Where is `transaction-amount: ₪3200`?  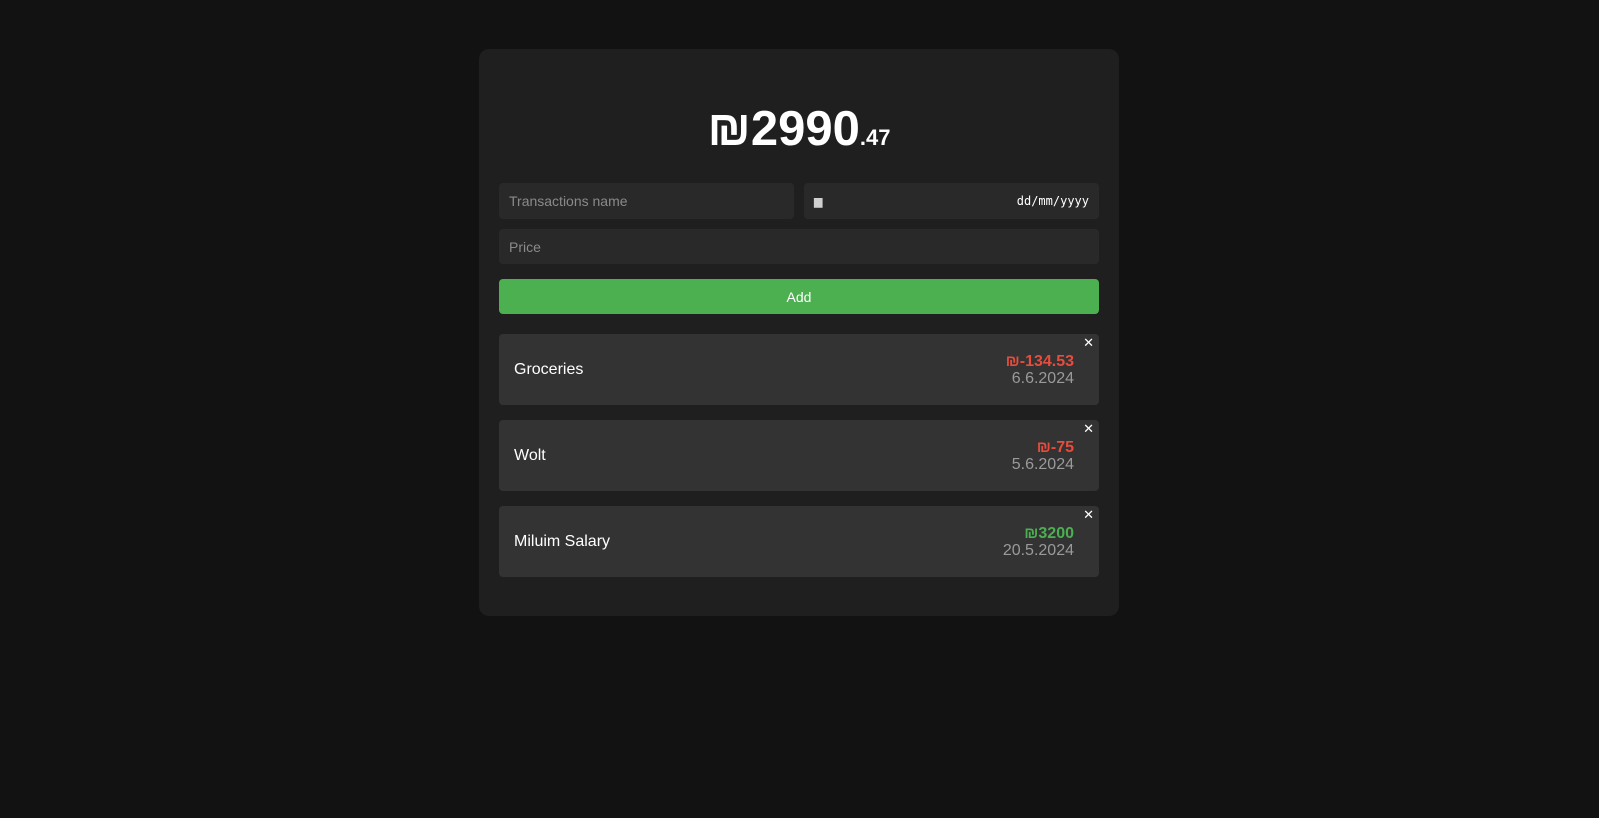
transaction-amount: ₪3200 is located at coordinates (1049, 533).